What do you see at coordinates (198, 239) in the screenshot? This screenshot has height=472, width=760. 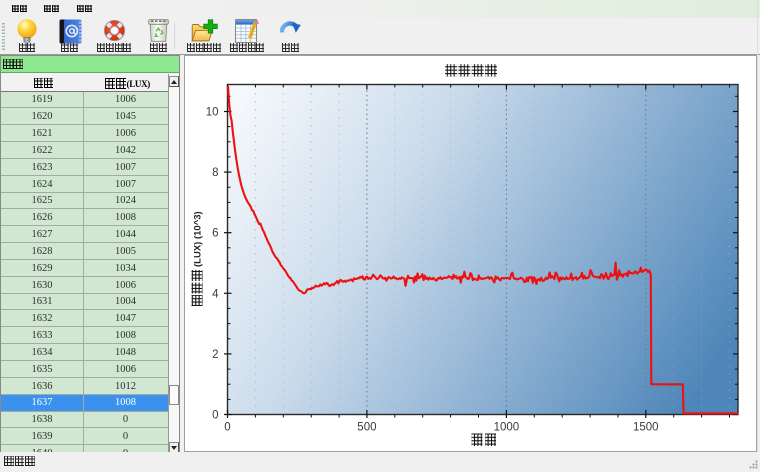 I see `svg-text: (LUX) (10^3)` at bounding box center [198, 239].